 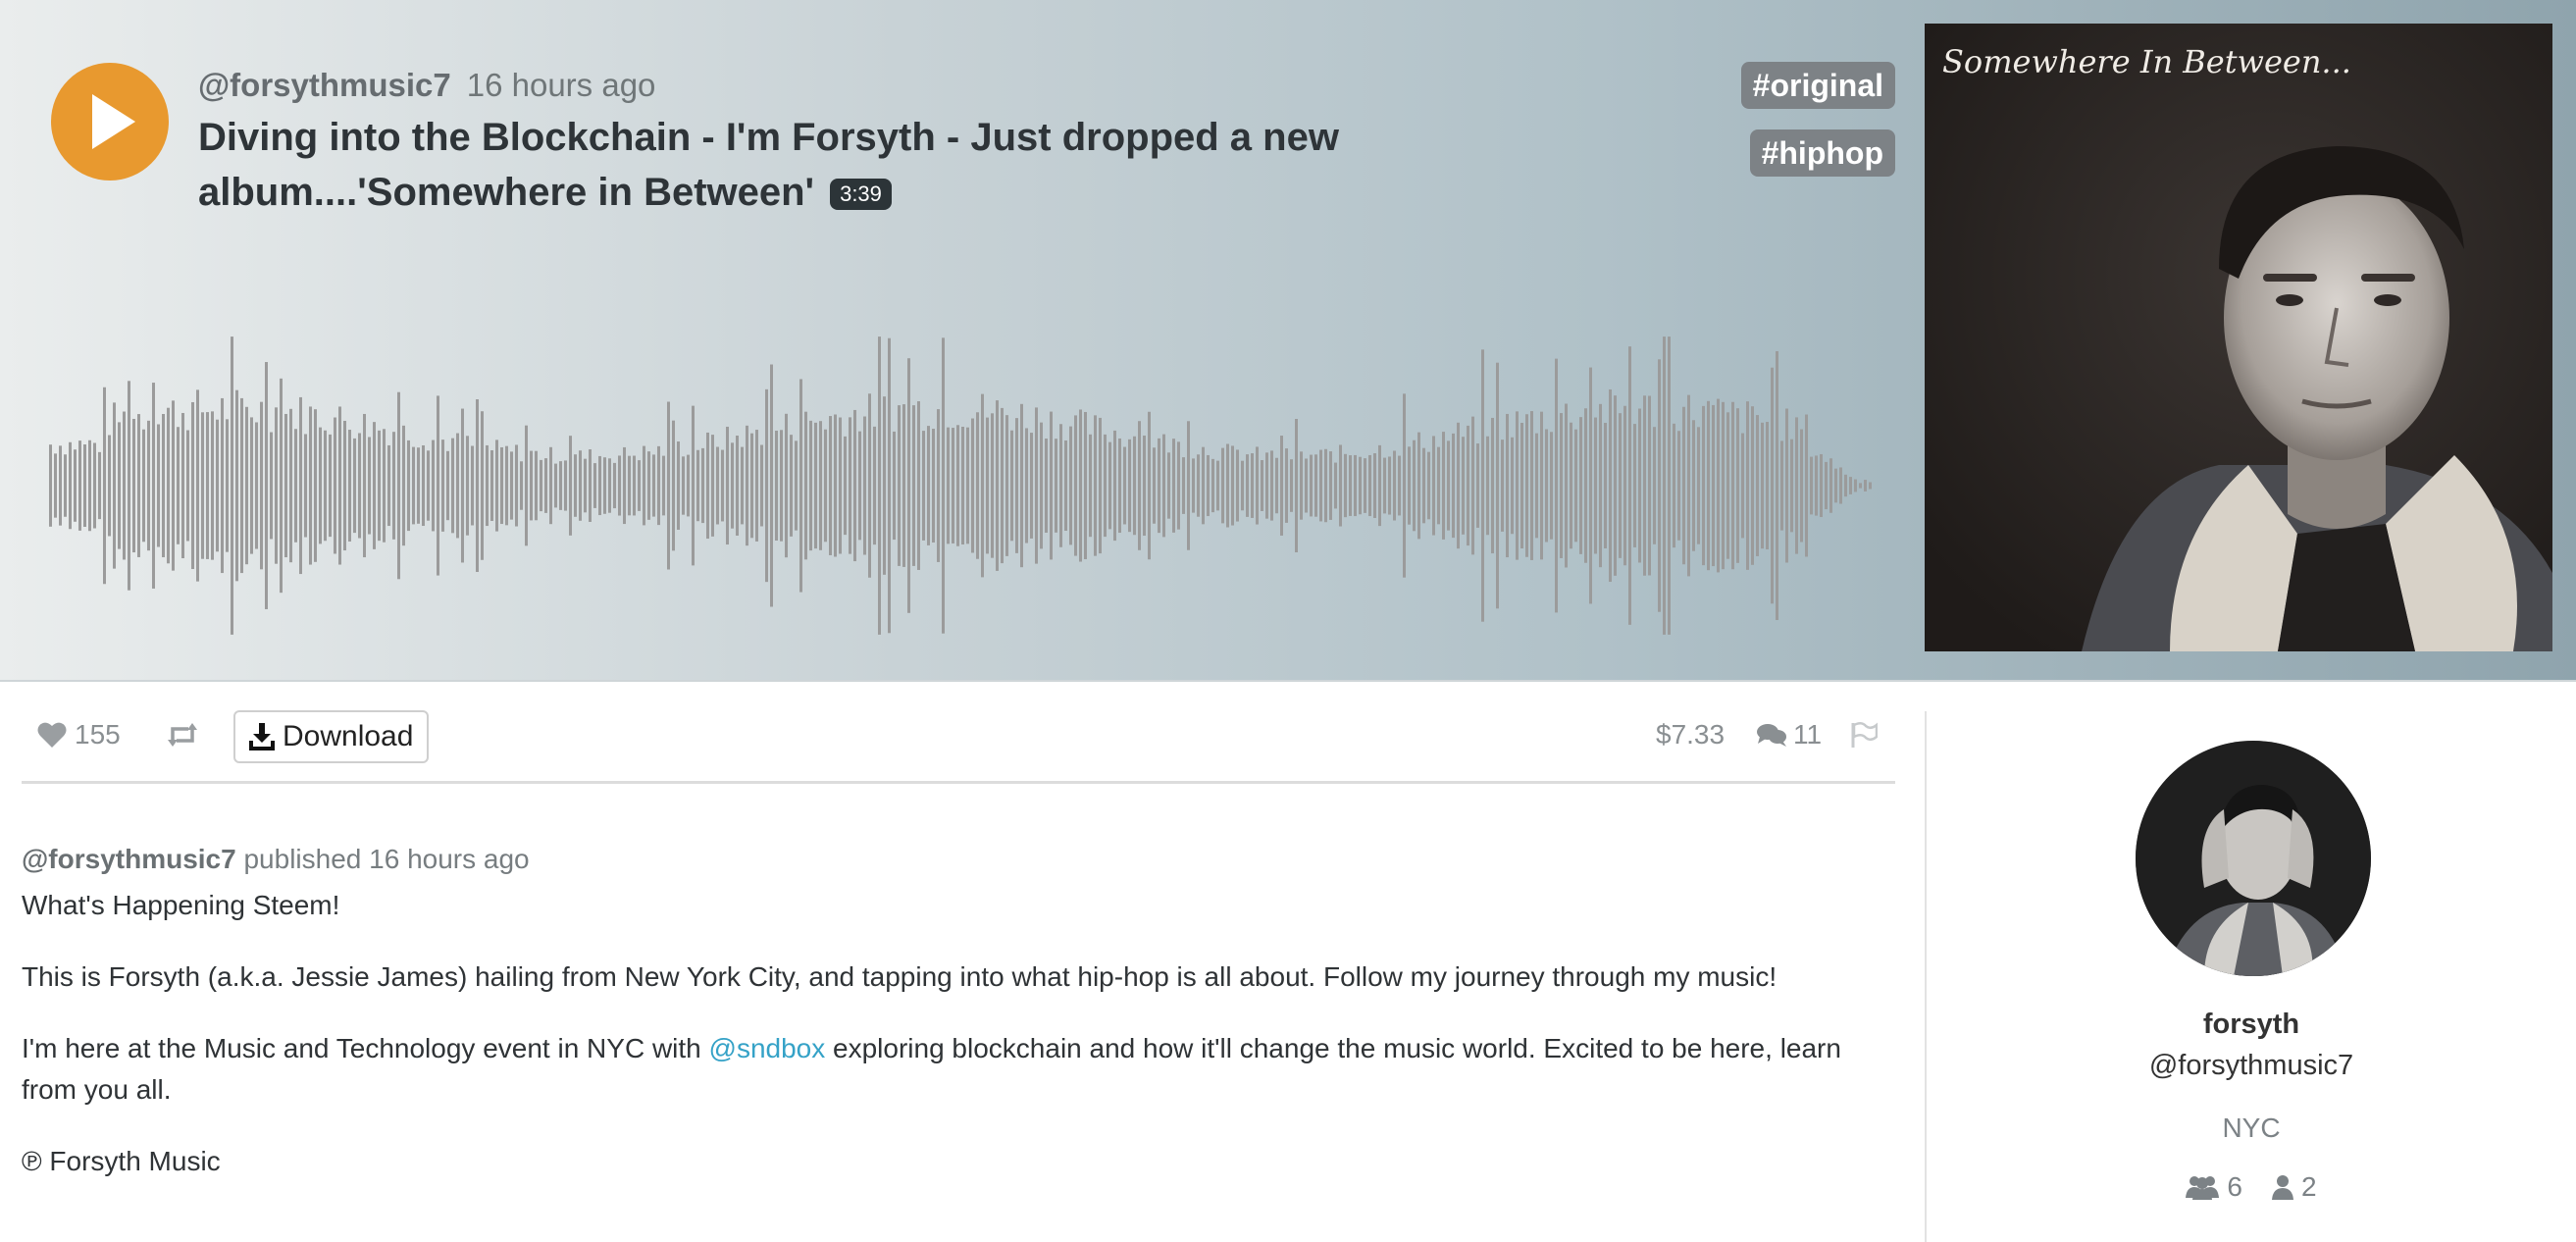 What do you see at coordinates (52, 735) in the screenshot?
I see `heart-icon` at bounding box center [52, 735].